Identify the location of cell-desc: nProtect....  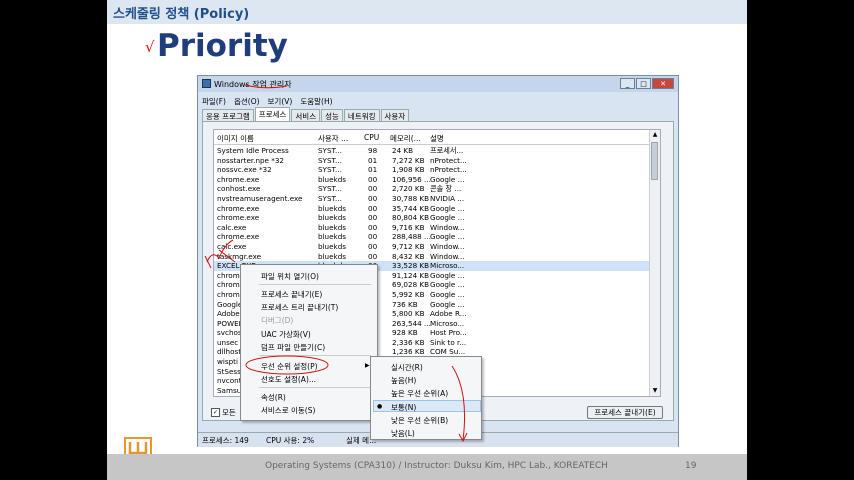
(448, 160).